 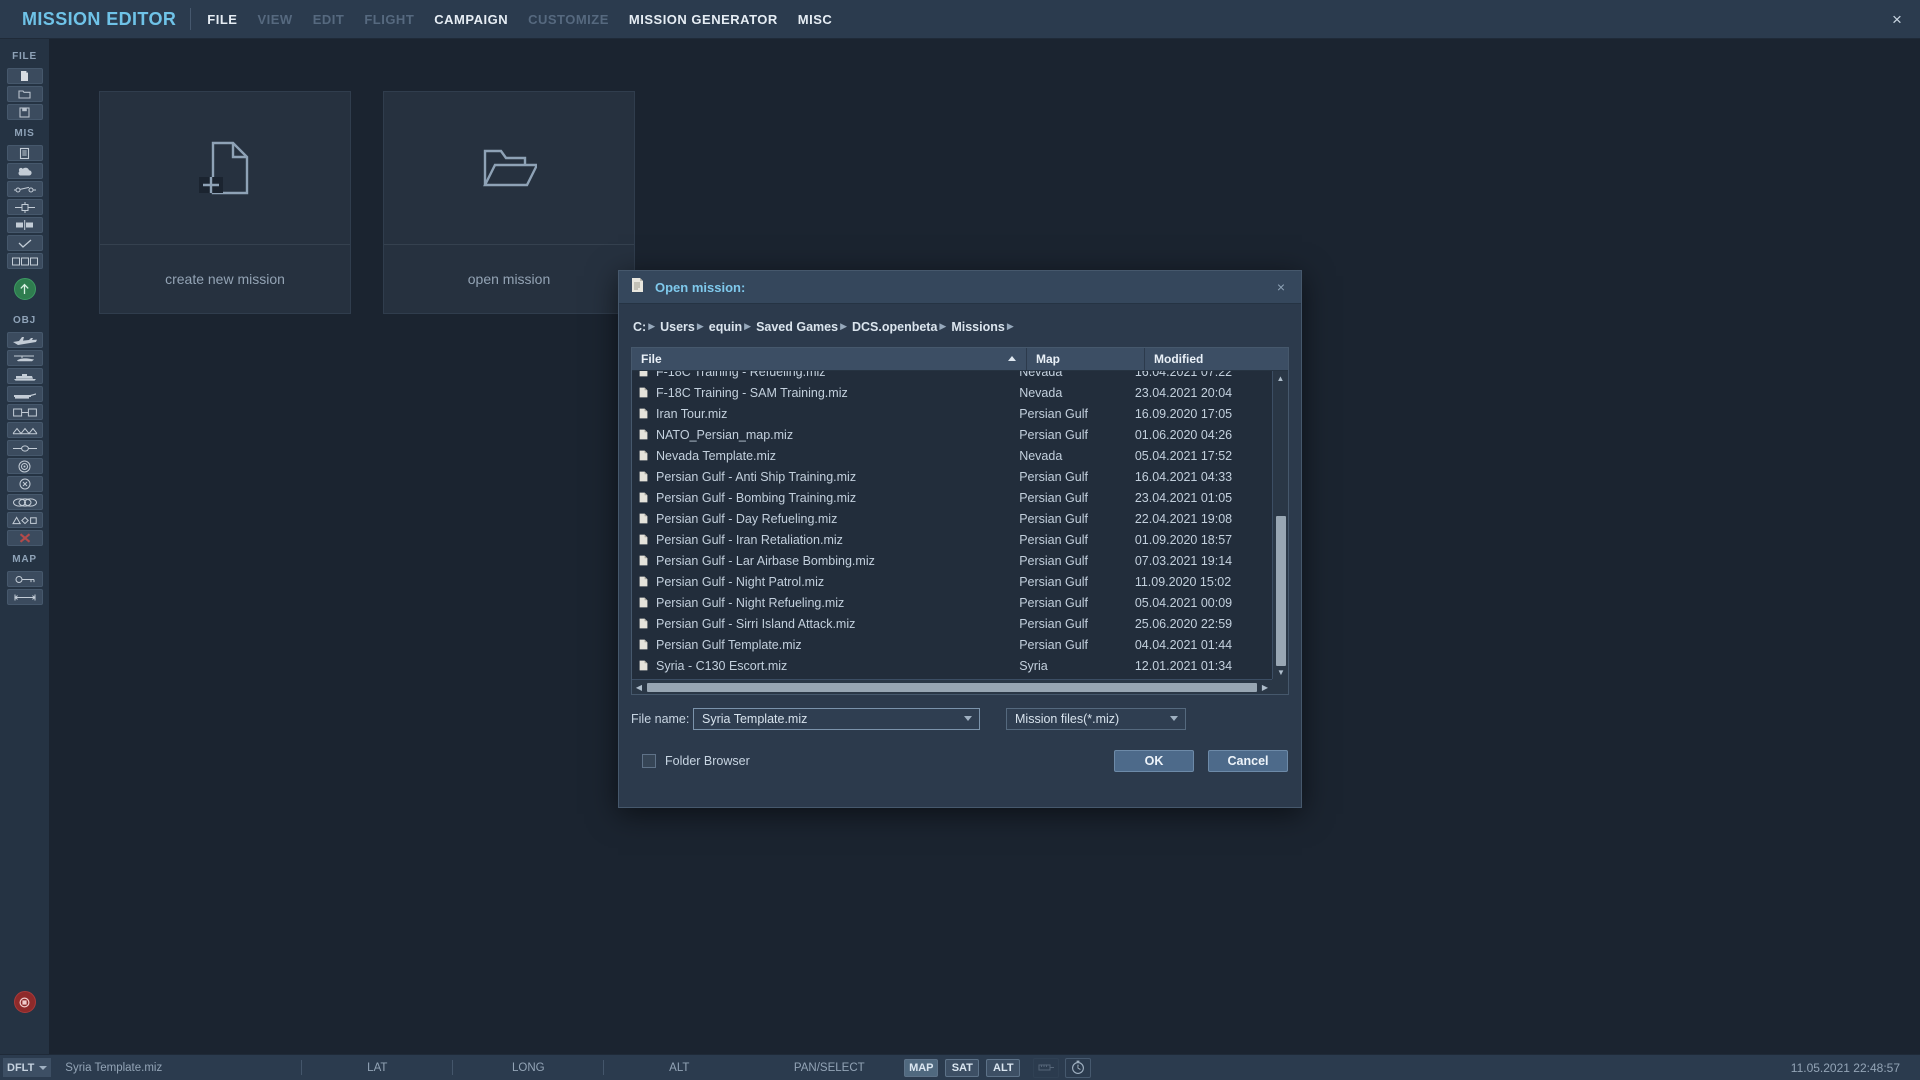 I want to click on scroll-right-icon: ▶, so click(x=1265, y=687).